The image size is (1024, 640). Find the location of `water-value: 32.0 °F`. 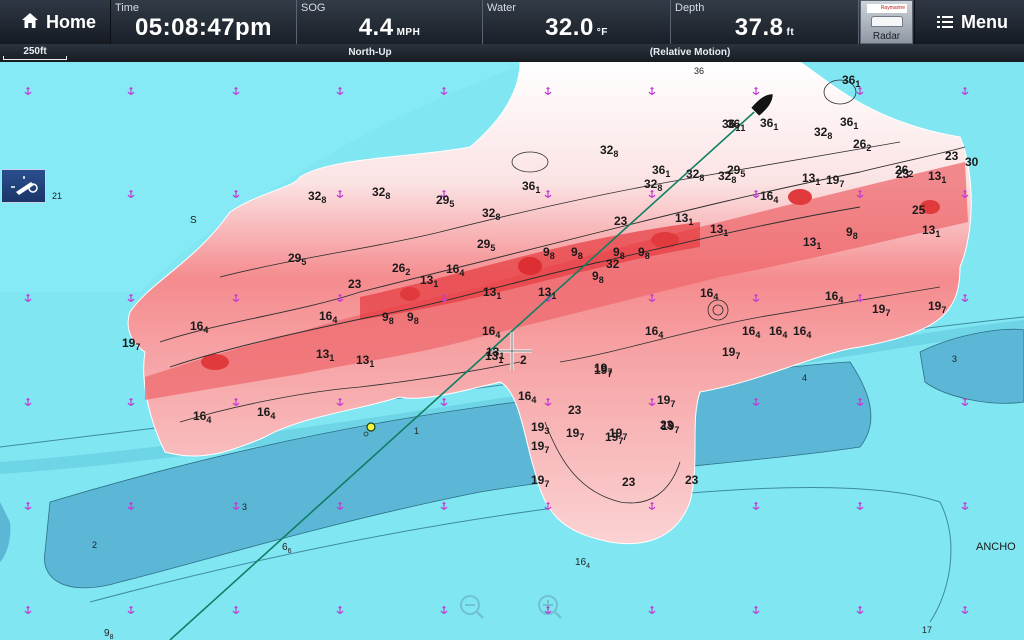

water-value: 32.0 °F is located at coordinates (576, 27).